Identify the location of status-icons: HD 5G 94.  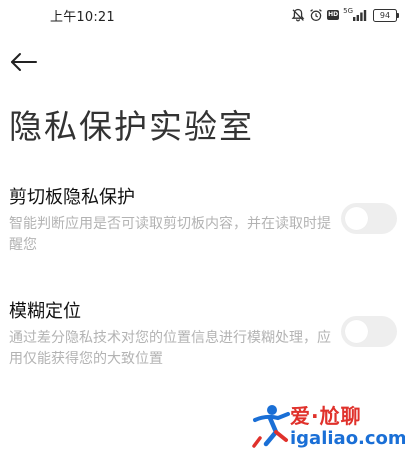
(345, 15).